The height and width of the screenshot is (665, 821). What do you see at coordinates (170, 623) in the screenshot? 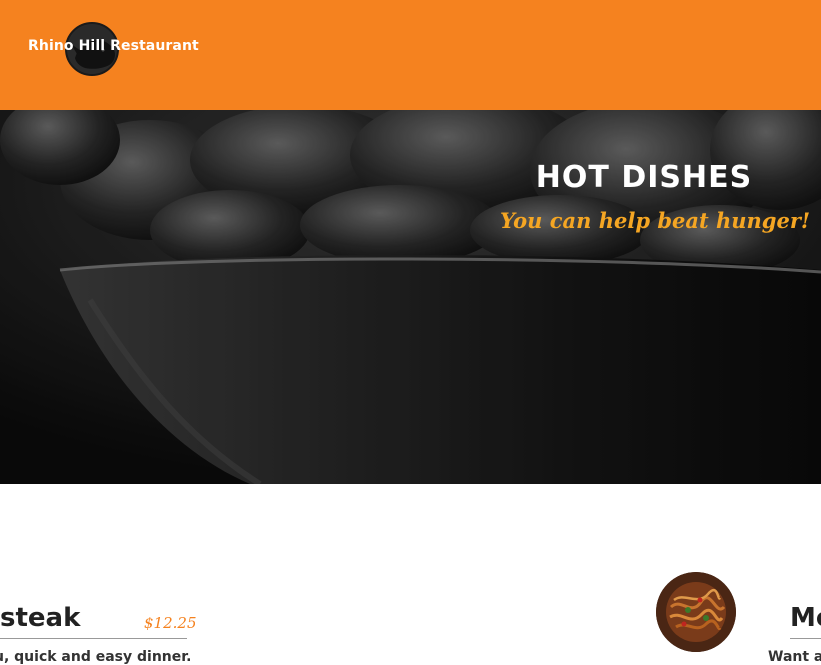
I see `menu-item-price: $12.25` at bounding box center [170, 623].